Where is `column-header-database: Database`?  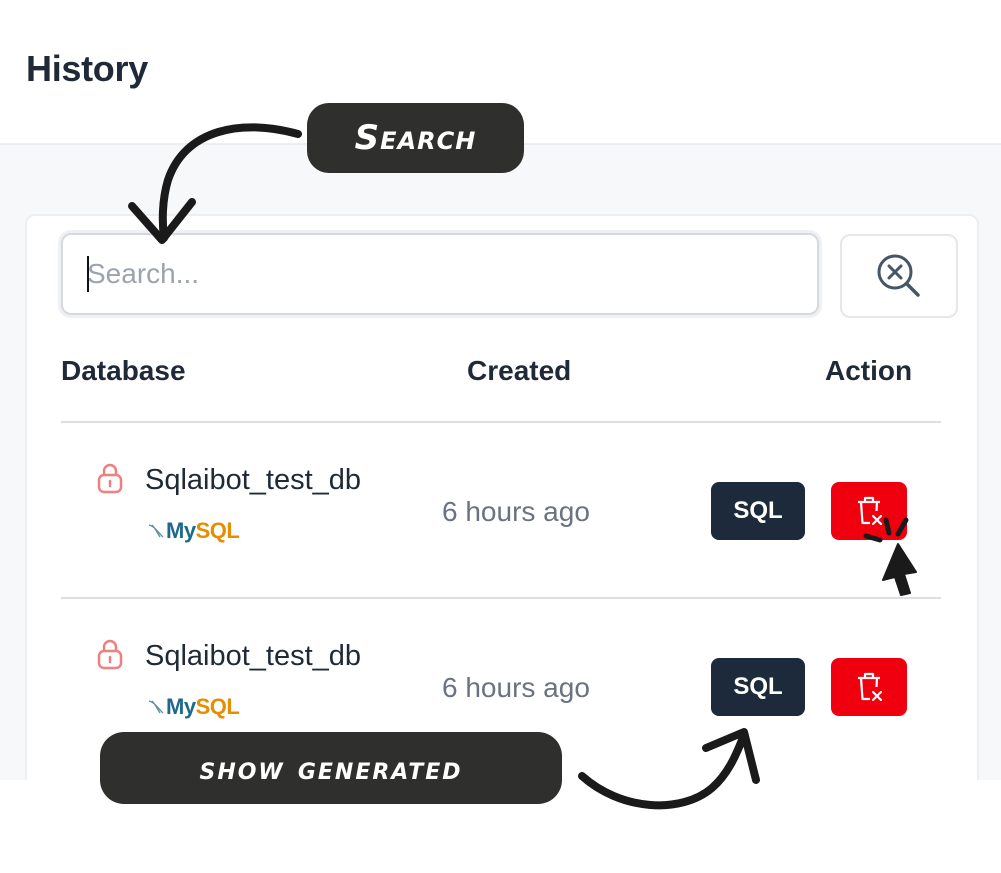 column-header-database: Database is located at coordinates (123, 371).